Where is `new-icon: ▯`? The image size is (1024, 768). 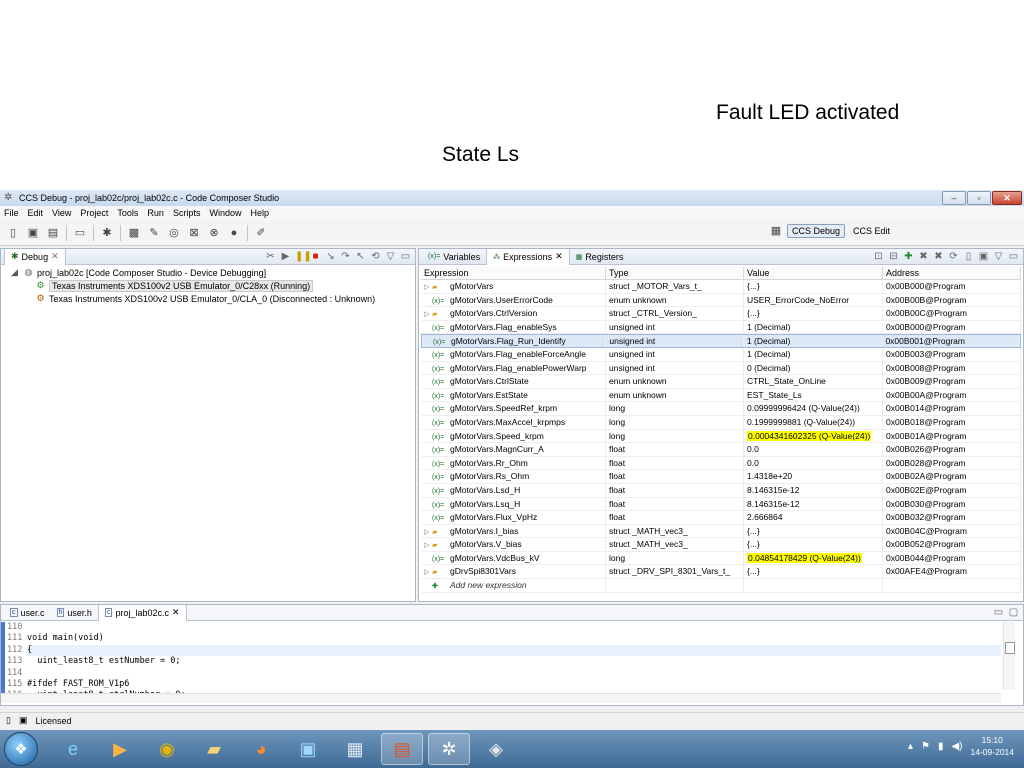
new-icon: ▯ is located at coordinates (13, 233).